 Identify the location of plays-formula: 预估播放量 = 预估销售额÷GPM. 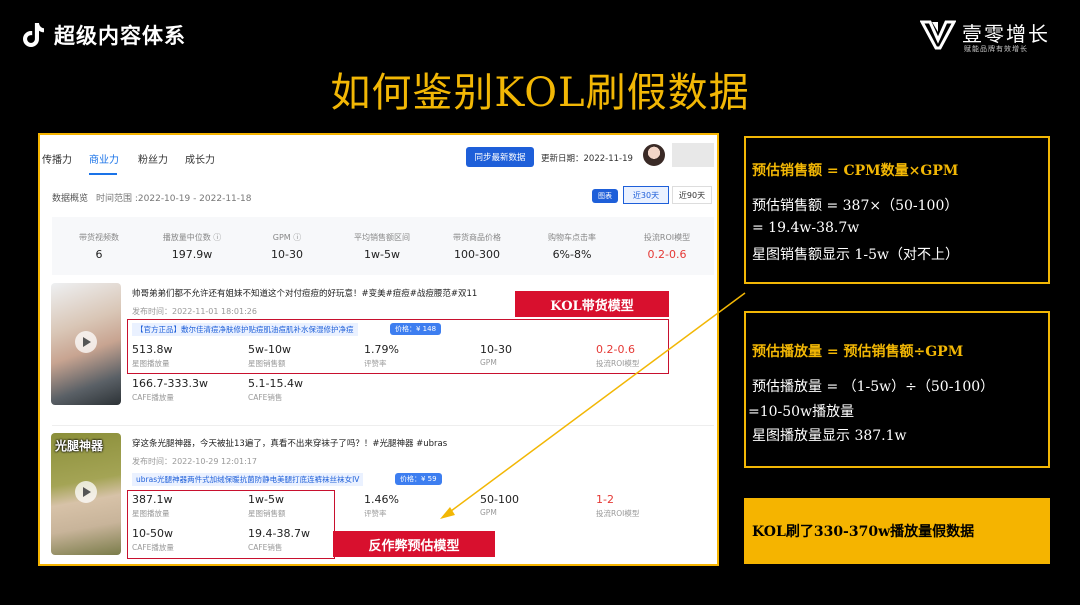
(858, 352).